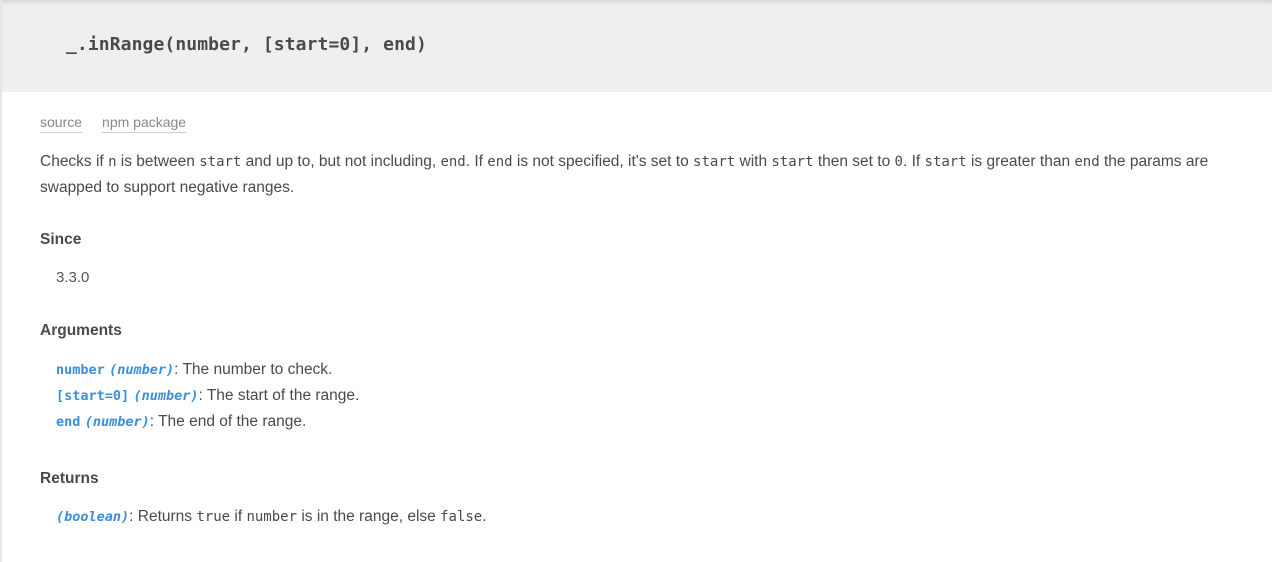 Image resolution: width=1272 pixels, height=562 pixels. What do you see at coordinates (163, 516) in the screenshot?
I see `returns-text: : Returns` at bounding box center [163, 516].